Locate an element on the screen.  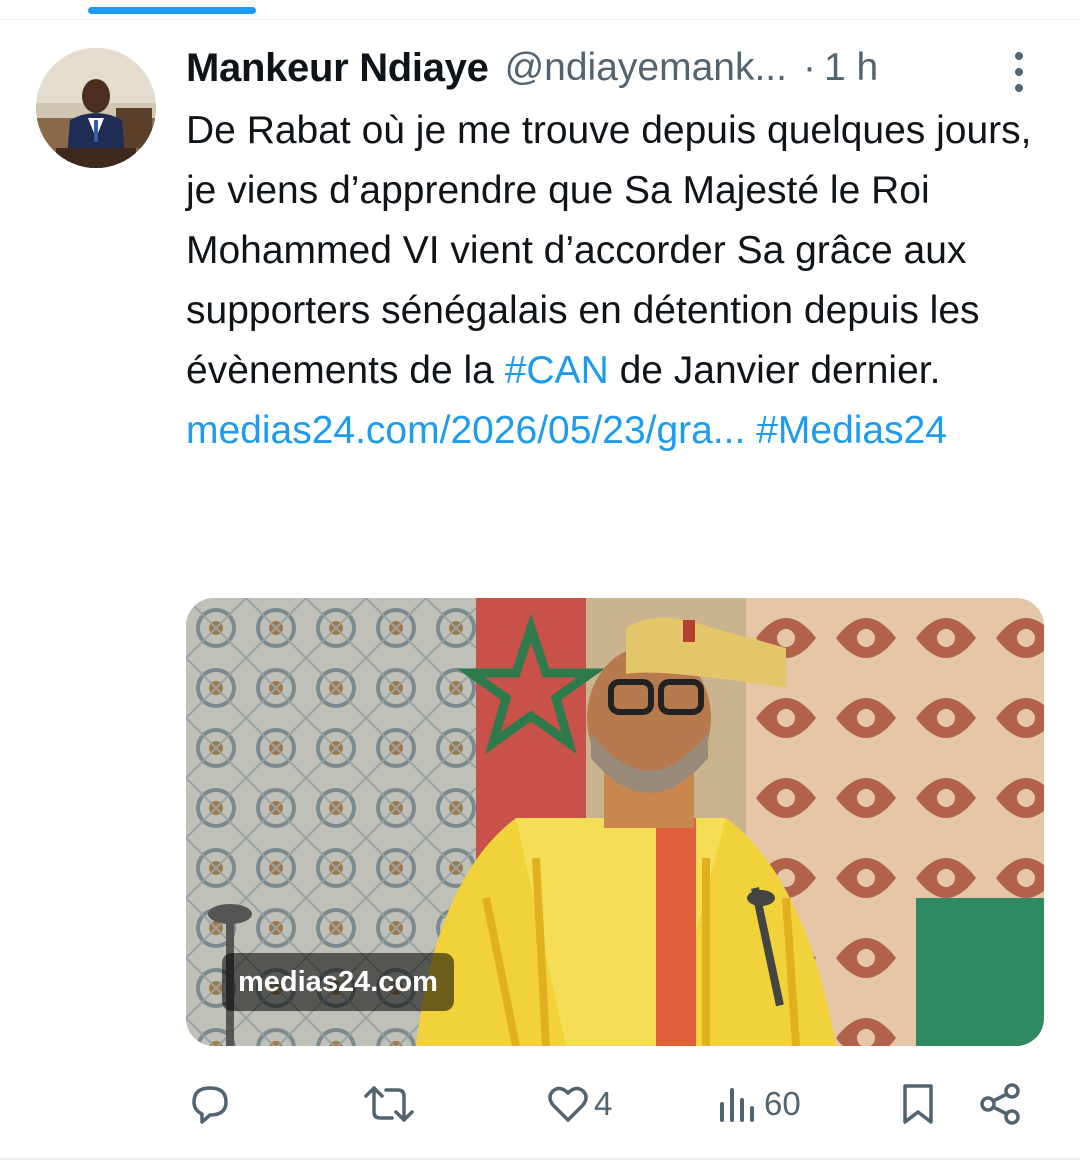
heart-icon is located at coordinates (568, 1104).